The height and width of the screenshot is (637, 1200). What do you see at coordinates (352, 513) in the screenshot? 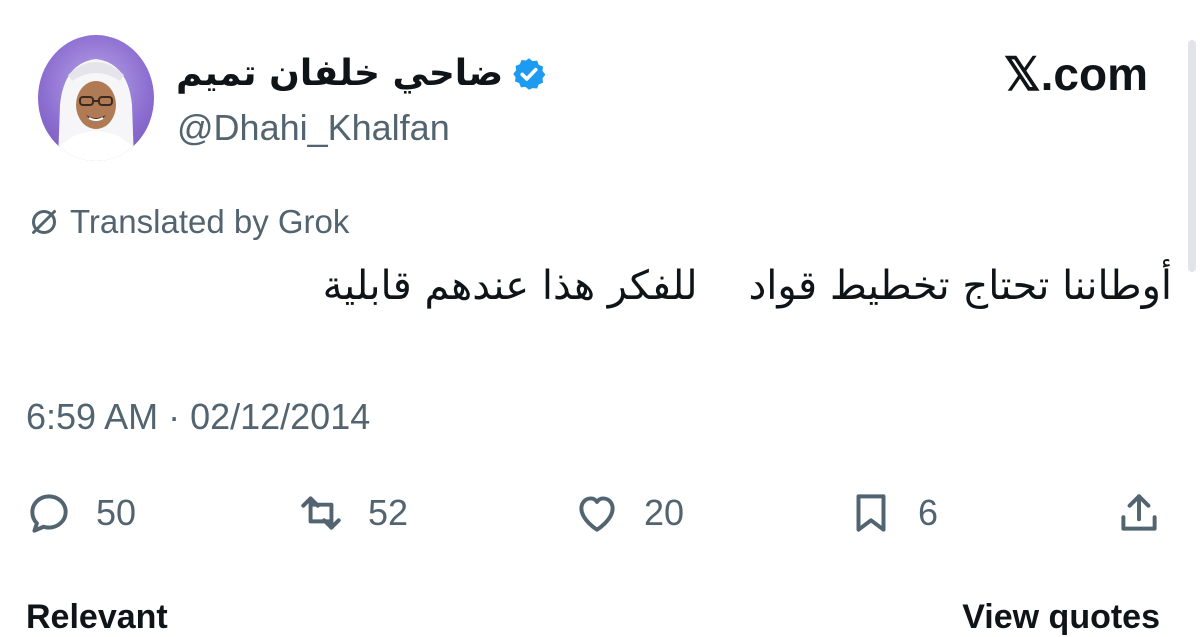
I see `repost-button: 52` at bounding box center [352, 513].